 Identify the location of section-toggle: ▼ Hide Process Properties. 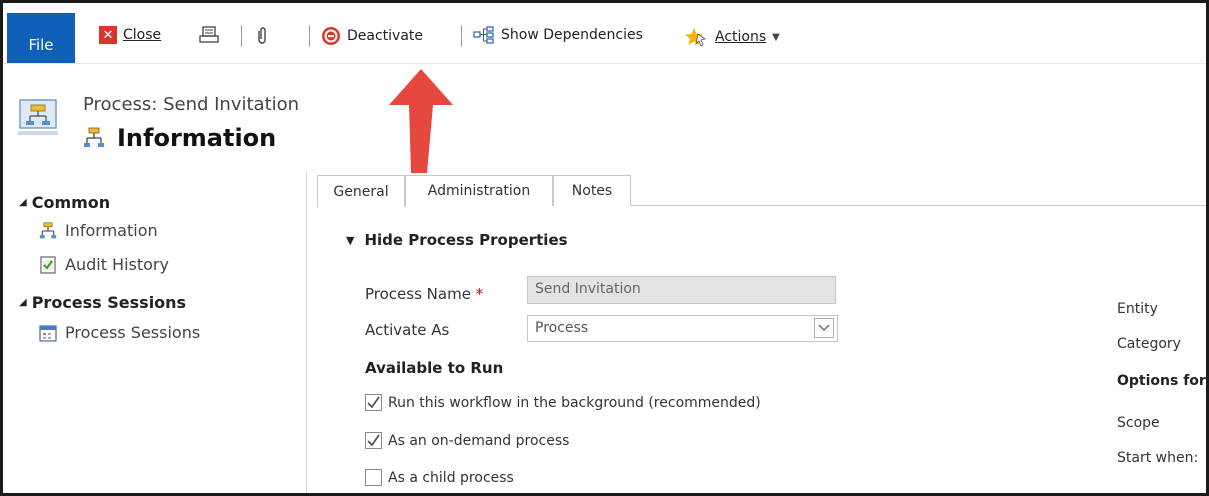
(457, 240).